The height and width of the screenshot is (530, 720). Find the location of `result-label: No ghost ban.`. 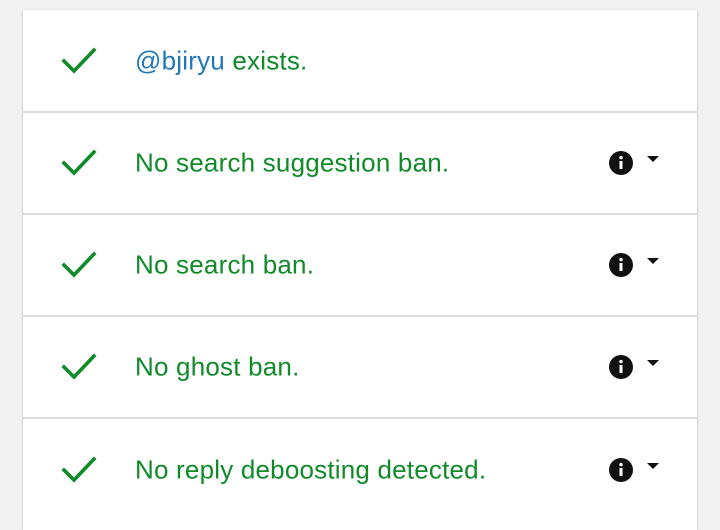

result-label: No ghost ban. is located at coordinates (217, 366).